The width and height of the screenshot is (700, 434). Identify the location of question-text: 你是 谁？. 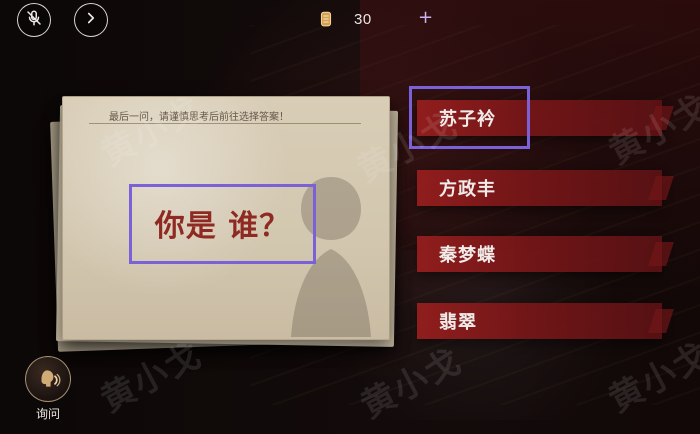
(222, 226).